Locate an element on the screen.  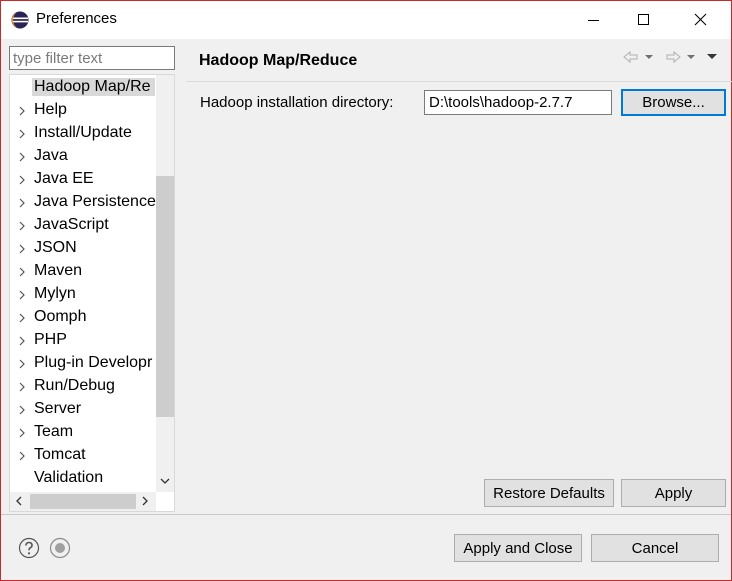
tree-item-label: Mylyn is located at coordinates (55, 293).